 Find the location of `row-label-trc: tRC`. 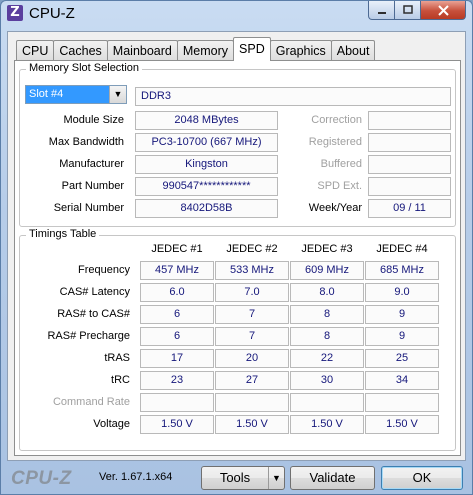

row-label-trc: tRC is located at coordinates (120, 380).